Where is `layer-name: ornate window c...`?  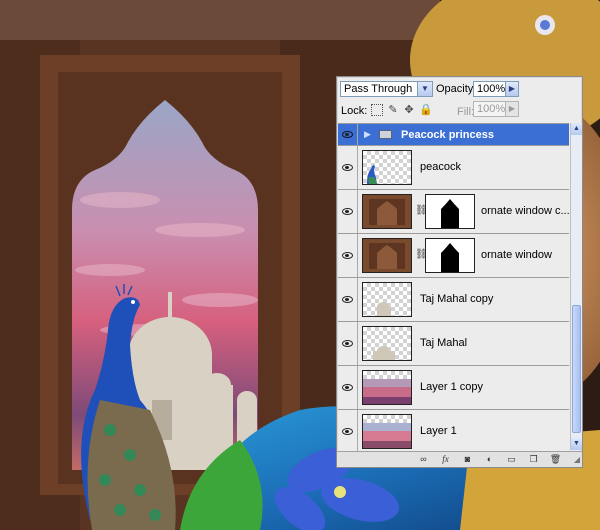
layer-name: ornate window c... is located at coordinates (525, 211).